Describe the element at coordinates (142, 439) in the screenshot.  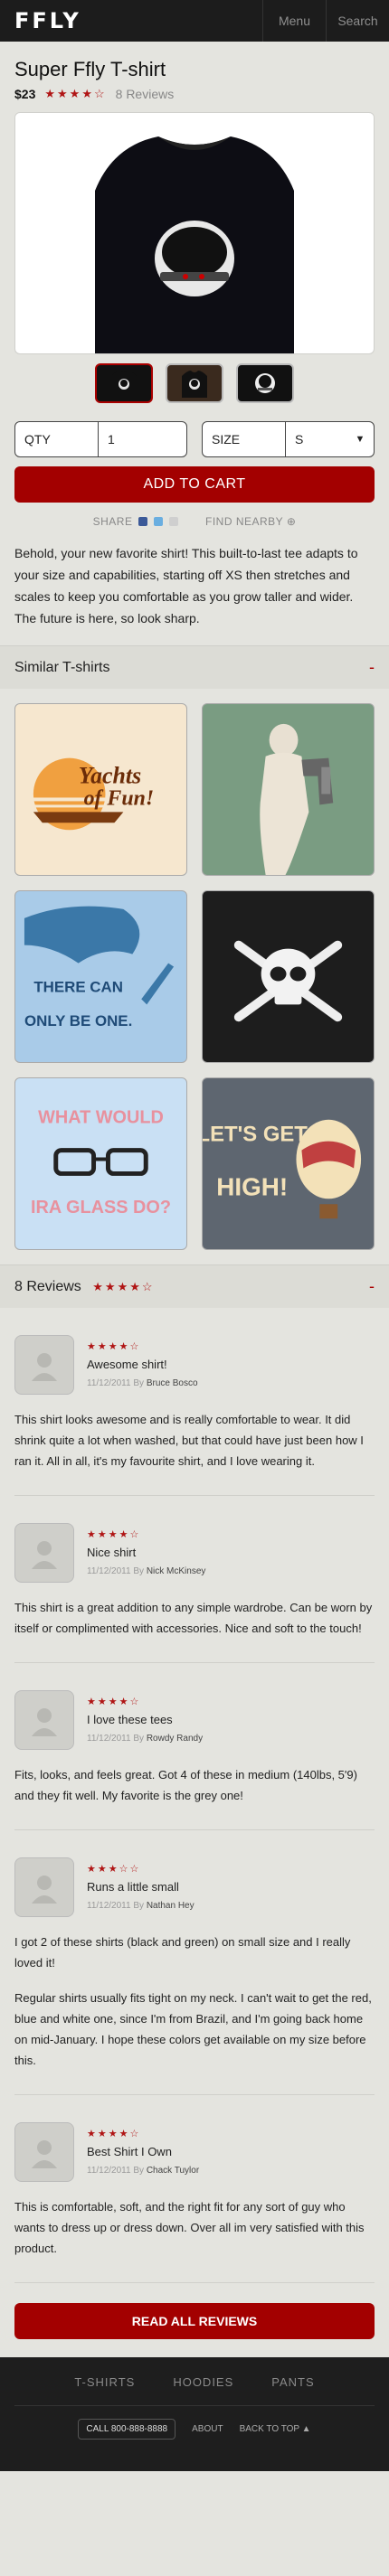
I see `qty-input: 1` at that location.